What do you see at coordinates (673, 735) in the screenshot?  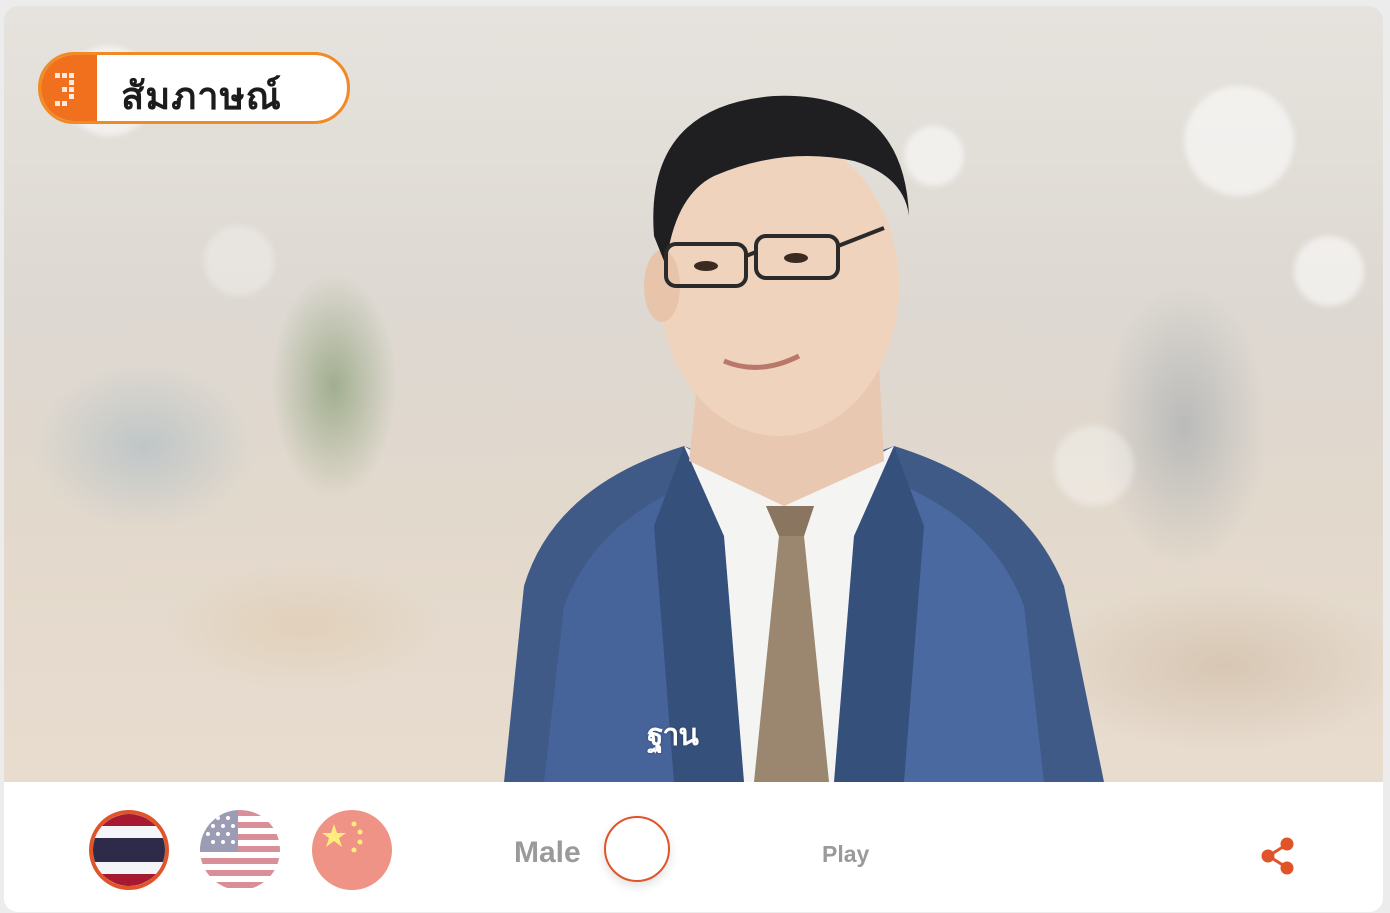 I see `publisher-watermark: ฐาน` at bounding box center [673, 735].